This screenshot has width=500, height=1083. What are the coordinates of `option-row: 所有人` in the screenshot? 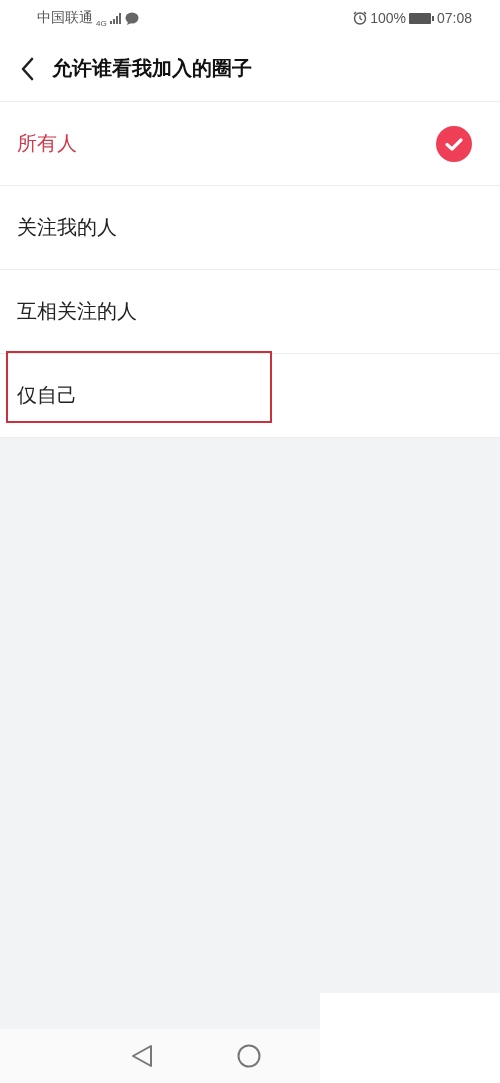 It's located at (250, 143).